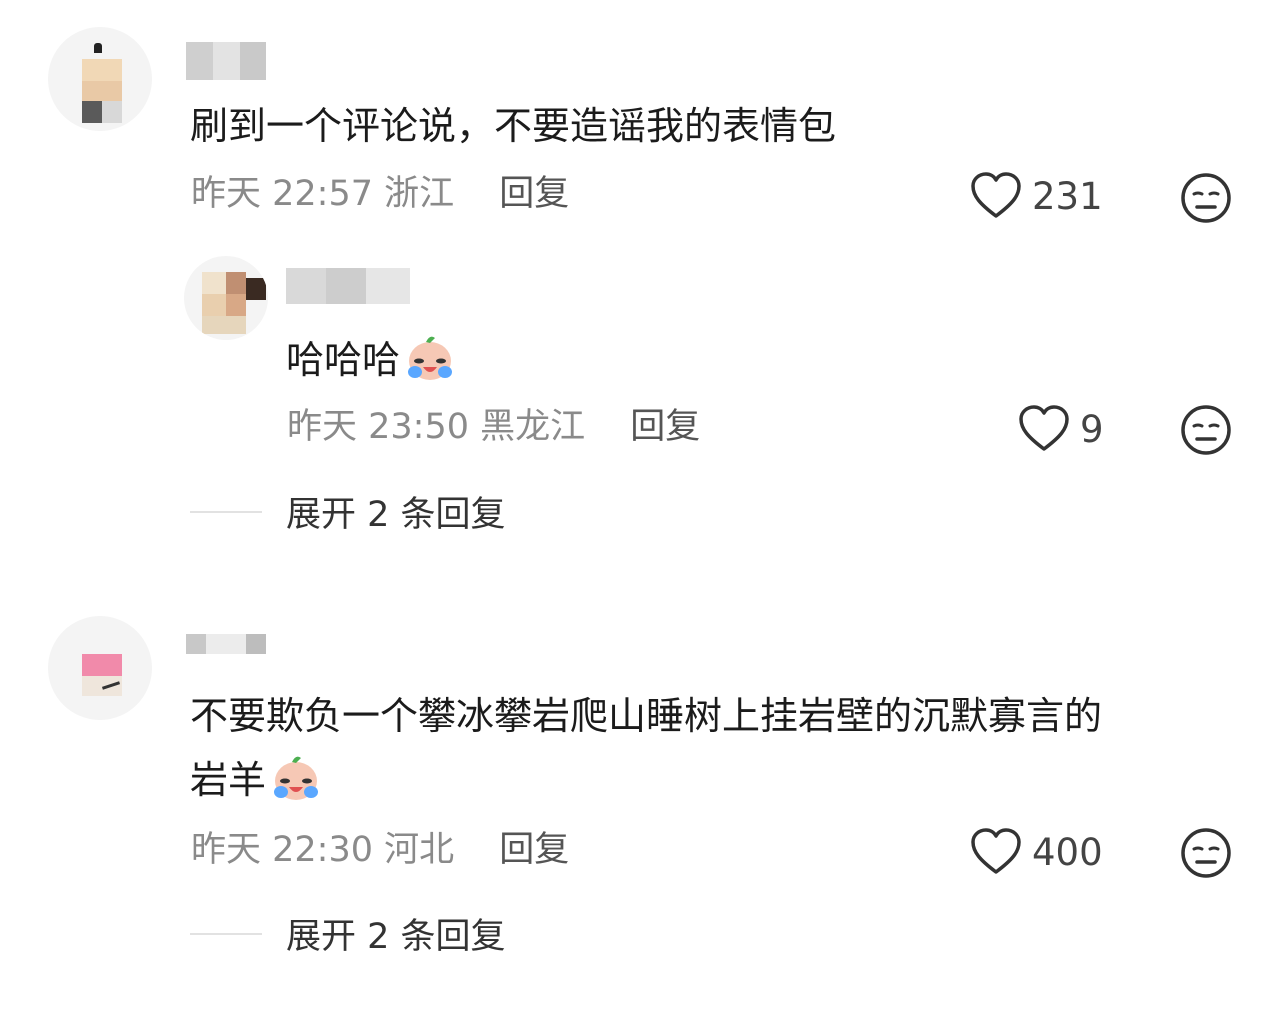 The image size is (1280, 1012). Describe the element at coordinates (533, 427) in the screenshot. I see `reply-location: 黑龙江` at that location.